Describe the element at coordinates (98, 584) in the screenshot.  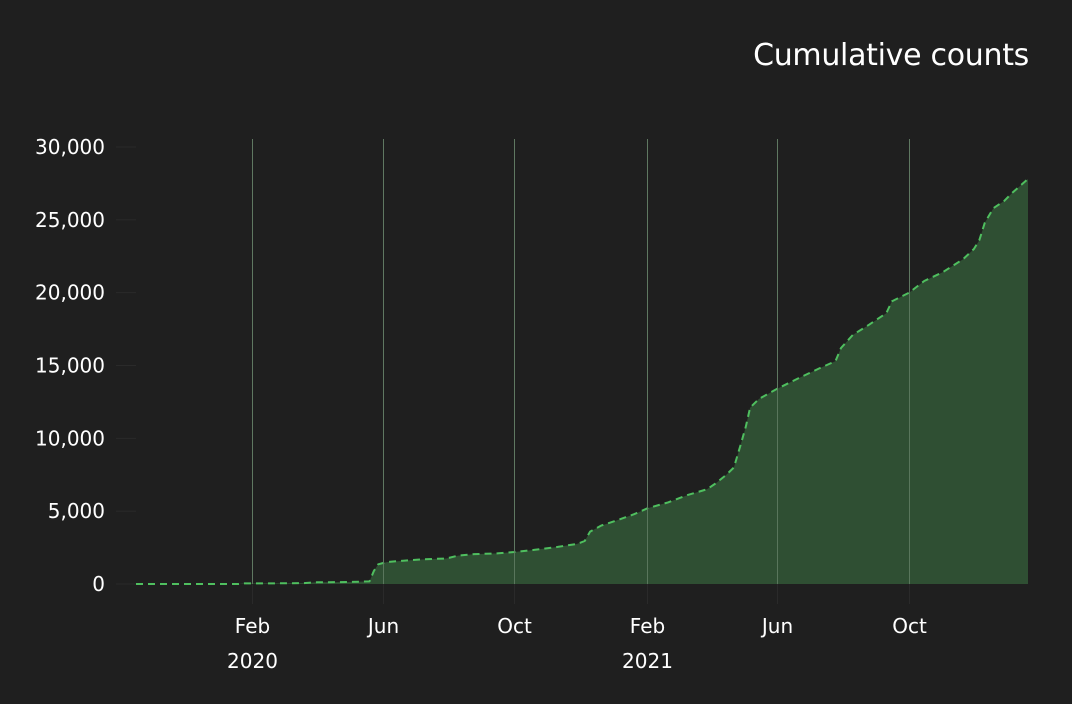
I see `y-tick-label: 0` at that location.